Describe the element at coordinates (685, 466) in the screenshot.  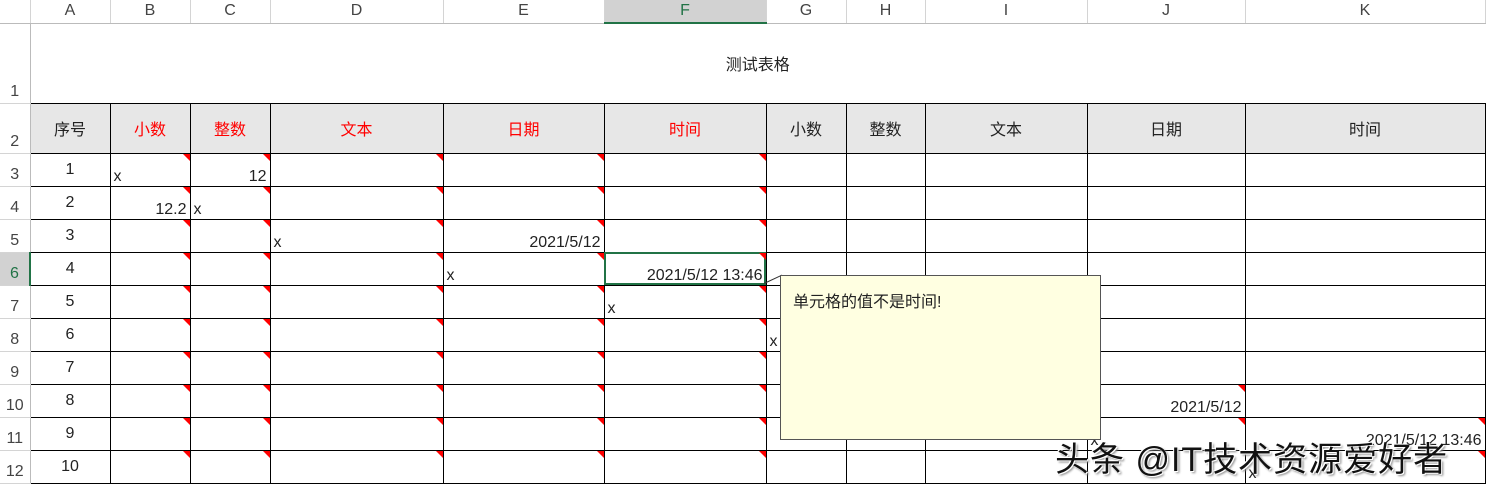
I see `cell-F12` at that location.